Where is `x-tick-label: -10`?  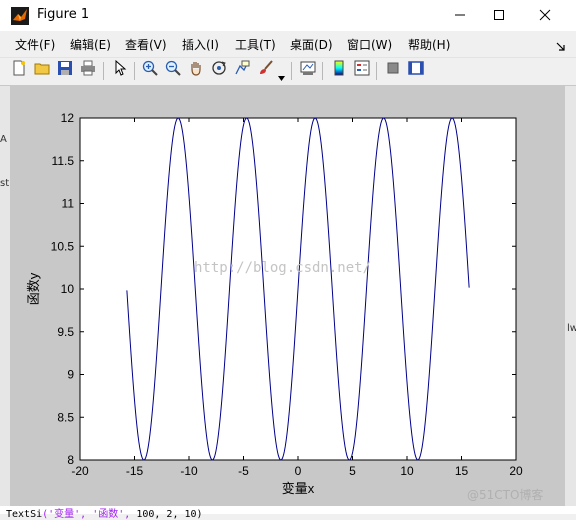 x-tick-label: -10 is located at coordinates (189, 471).